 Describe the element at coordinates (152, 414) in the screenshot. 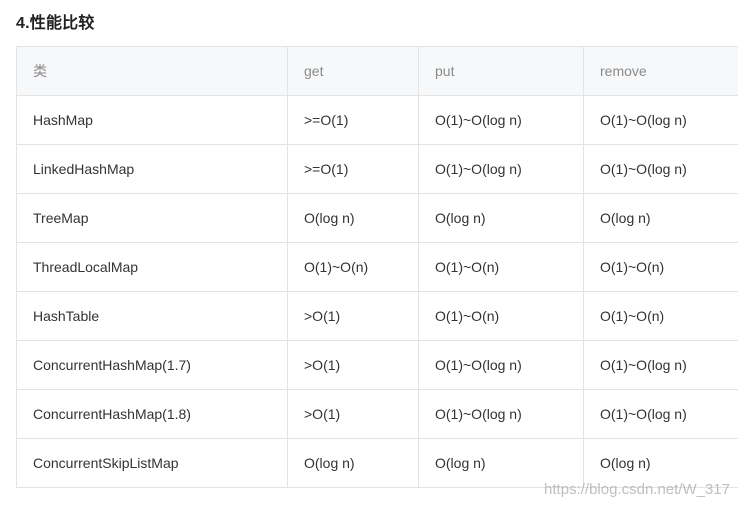

I see `table-cell-class: ConcurrentHashMap(1.8)` at that location.